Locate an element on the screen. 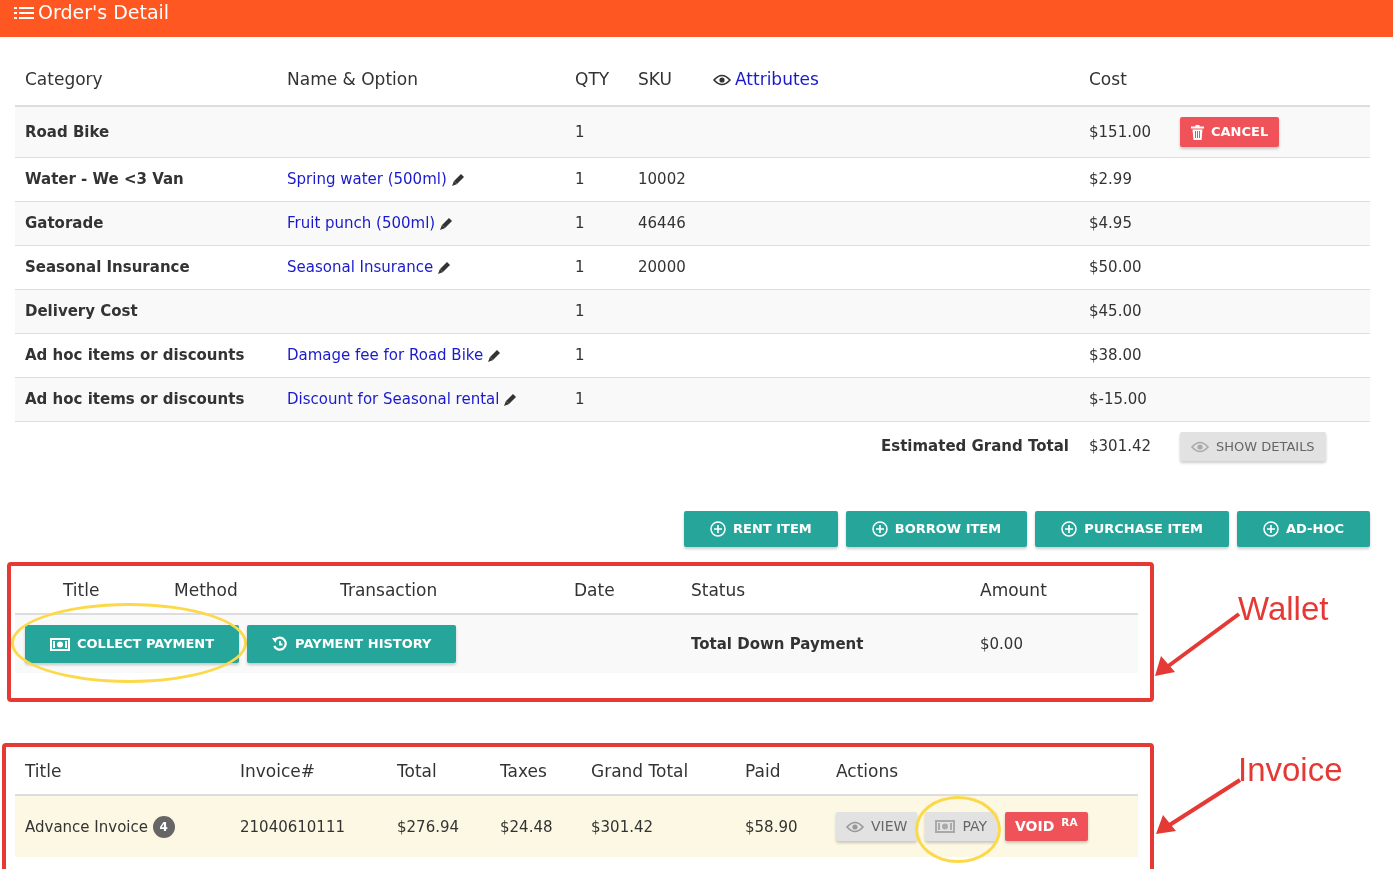 The image size is (1393, 869). show-details-button: SHOW DETAILS is located at coordinates (1253, 446).